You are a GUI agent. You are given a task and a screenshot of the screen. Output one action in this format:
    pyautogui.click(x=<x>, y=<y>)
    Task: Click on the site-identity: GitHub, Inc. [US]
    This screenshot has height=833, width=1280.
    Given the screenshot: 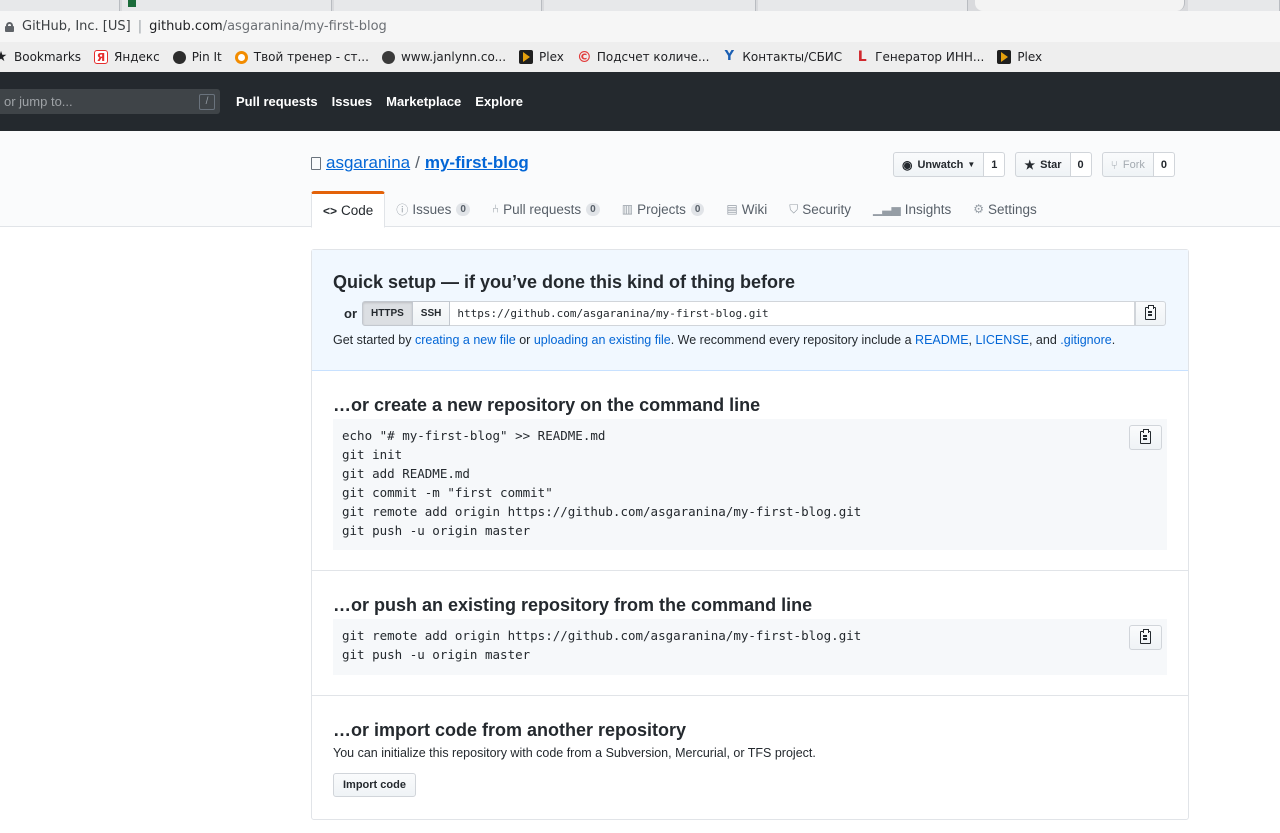 What is the action you would take?
    pyautogui.click(x=76, y=26)
    